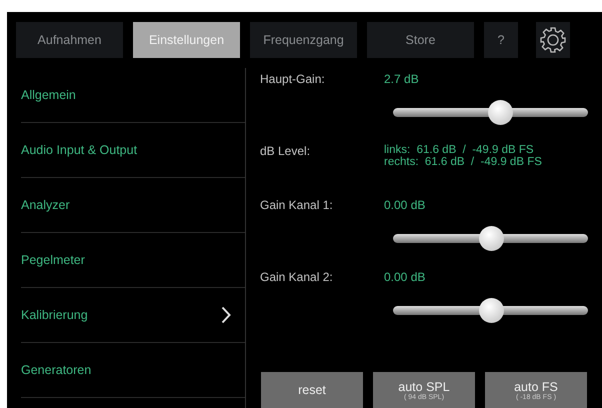  Describe the element at coordinates (293, 79) in the screenshot. I see `setting-label: Haupt-Gain:` at that location.